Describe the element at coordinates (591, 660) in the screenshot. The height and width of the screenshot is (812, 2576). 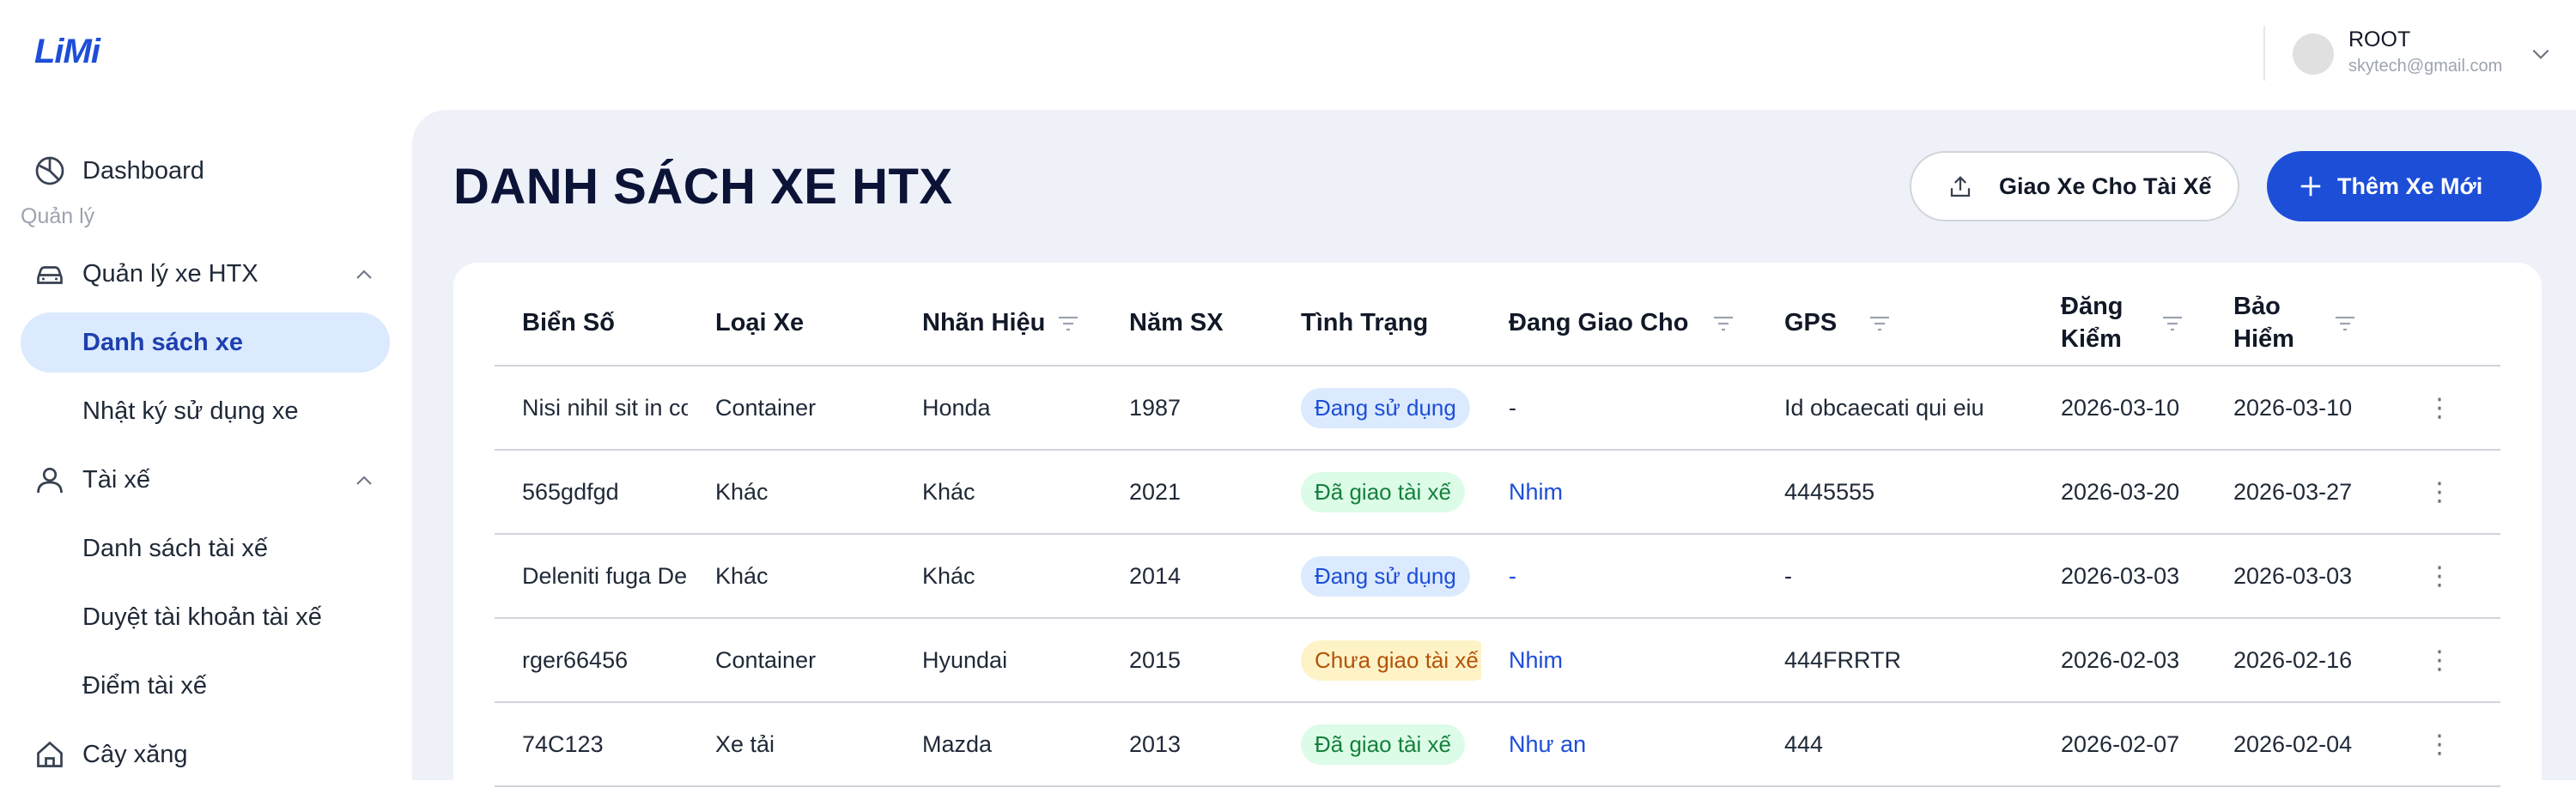
I see `cell-plate: rger66456` at that location.